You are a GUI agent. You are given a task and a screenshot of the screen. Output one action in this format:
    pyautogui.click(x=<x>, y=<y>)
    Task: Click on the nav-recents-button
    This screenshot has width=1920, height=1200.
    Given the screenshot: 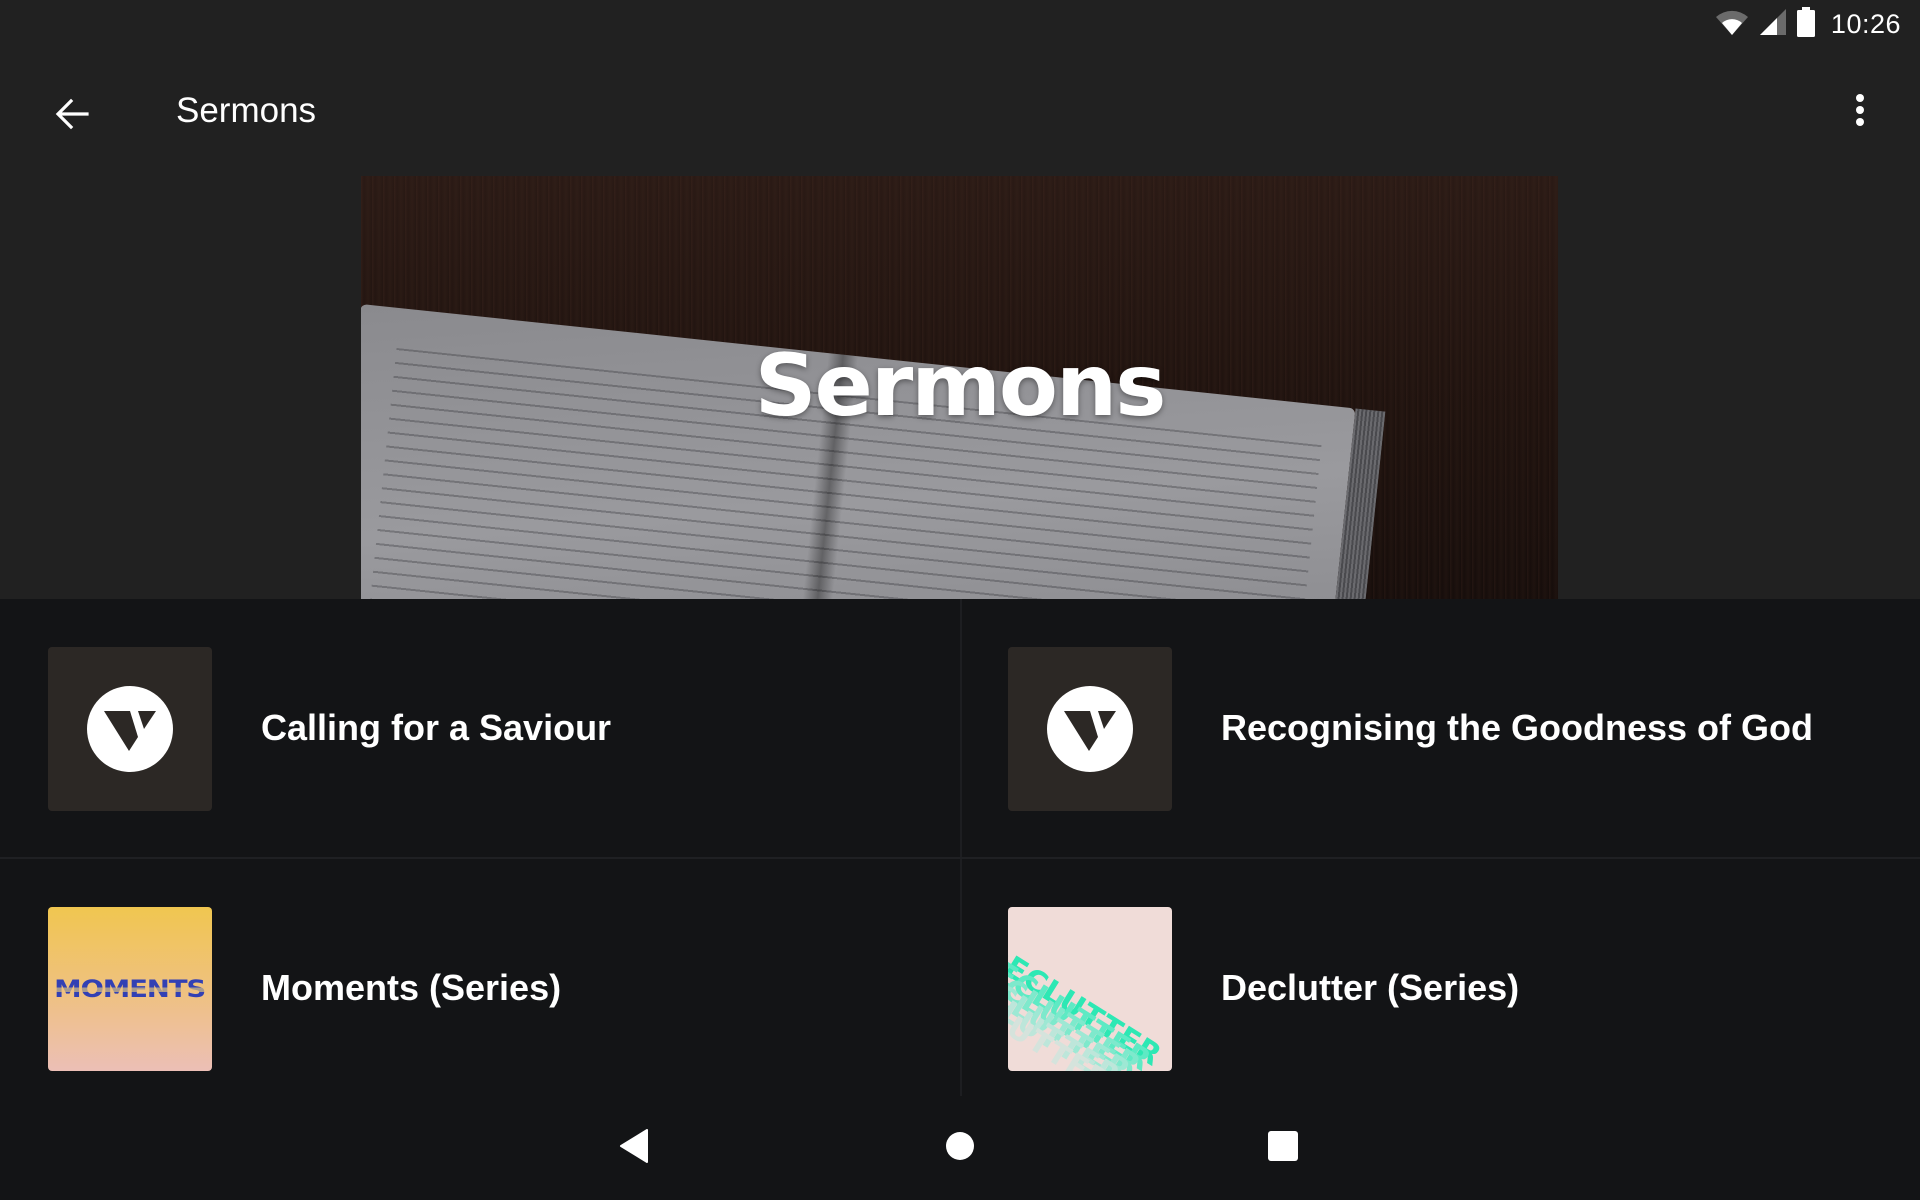 What is the action you would take?
    pyautogui.click(x=1283, y=1148)
    